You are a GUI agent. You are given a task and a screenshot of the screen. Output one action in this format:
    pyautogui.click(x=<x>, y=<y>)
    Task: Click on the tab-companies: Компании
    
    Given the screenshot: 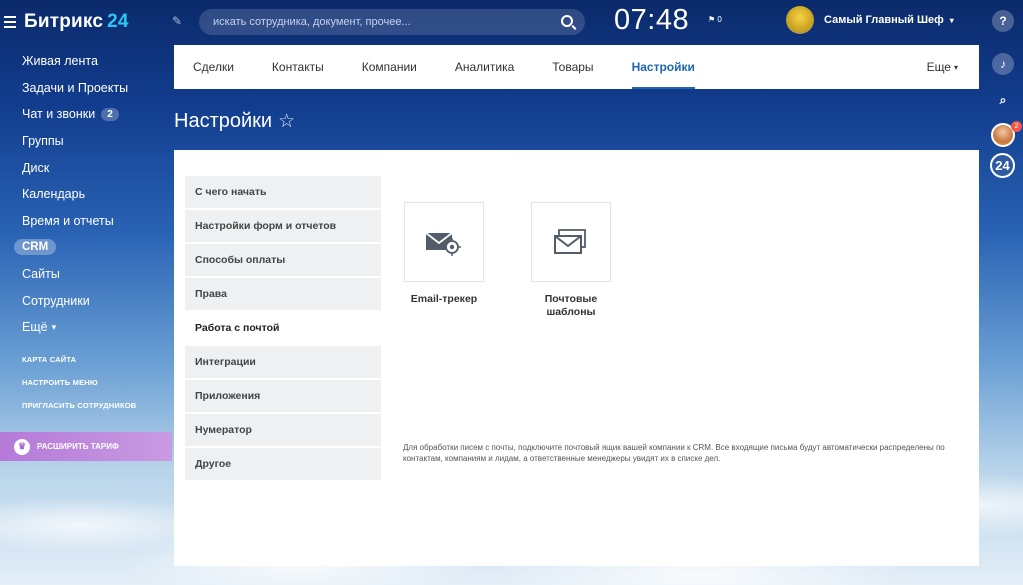 What is the action you would take?
    pyautogui.click(x=389, y=67)
    